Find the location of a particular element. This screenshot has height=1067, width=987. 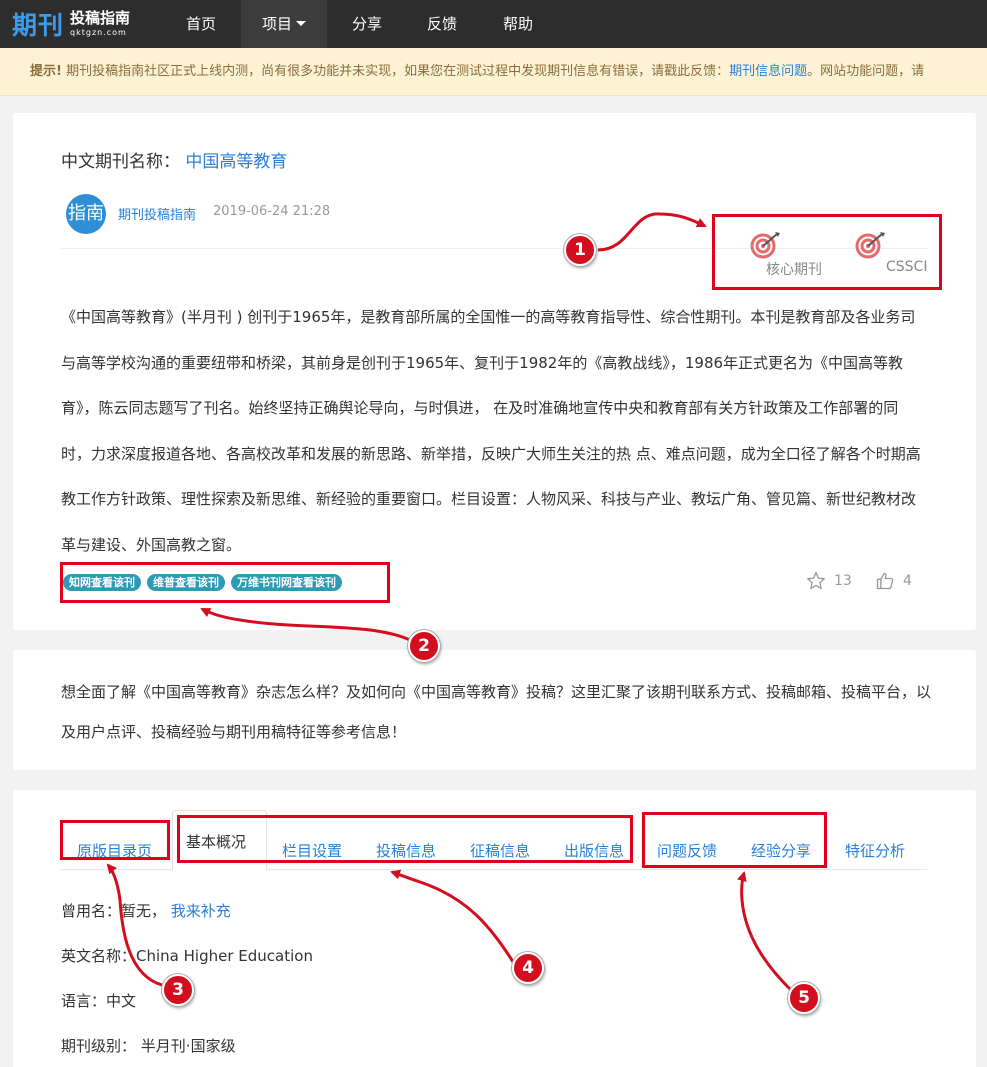

logo-mark: 期刊 is located at coordinates (38, 25).